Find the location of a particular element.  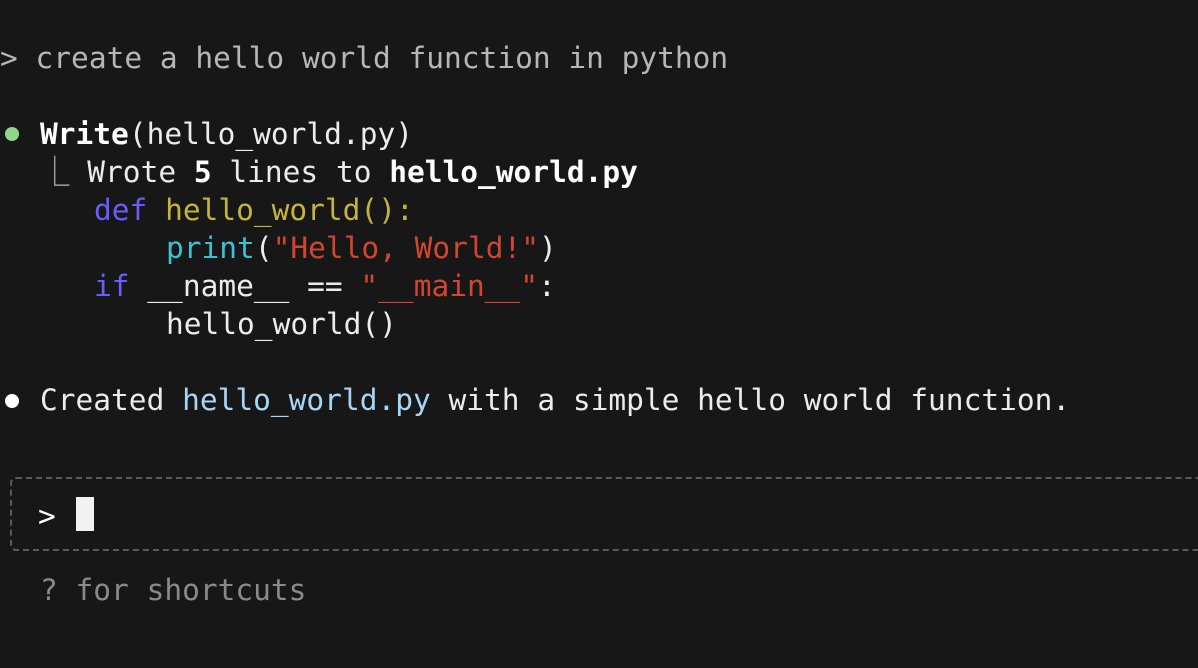

code-line-1: def hello_world(): is located at coordinates (254, 210).